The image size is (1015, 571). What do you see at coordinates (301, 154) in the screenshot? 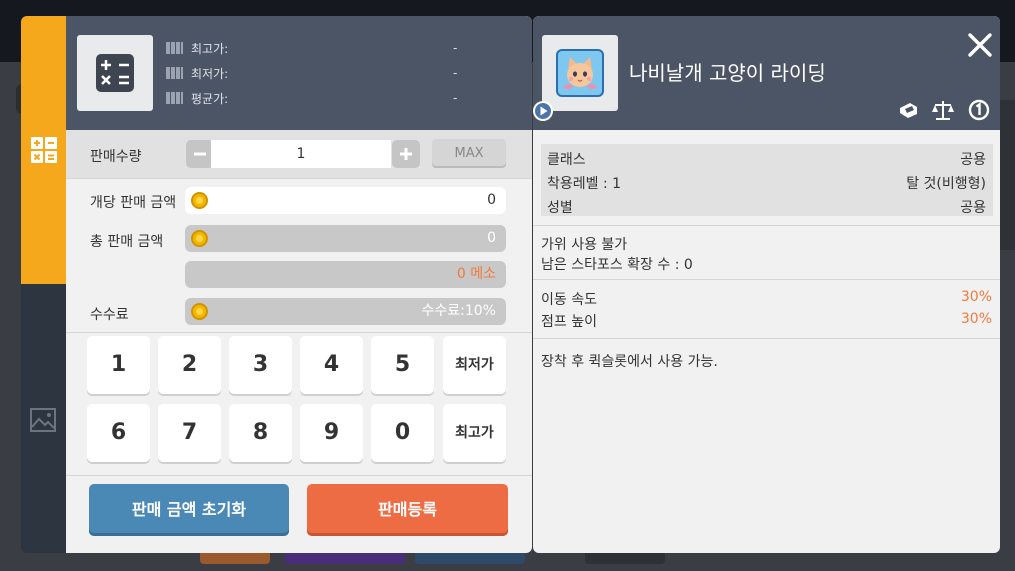
I see `quantity-input: 1` at bounding box center [301, 154].